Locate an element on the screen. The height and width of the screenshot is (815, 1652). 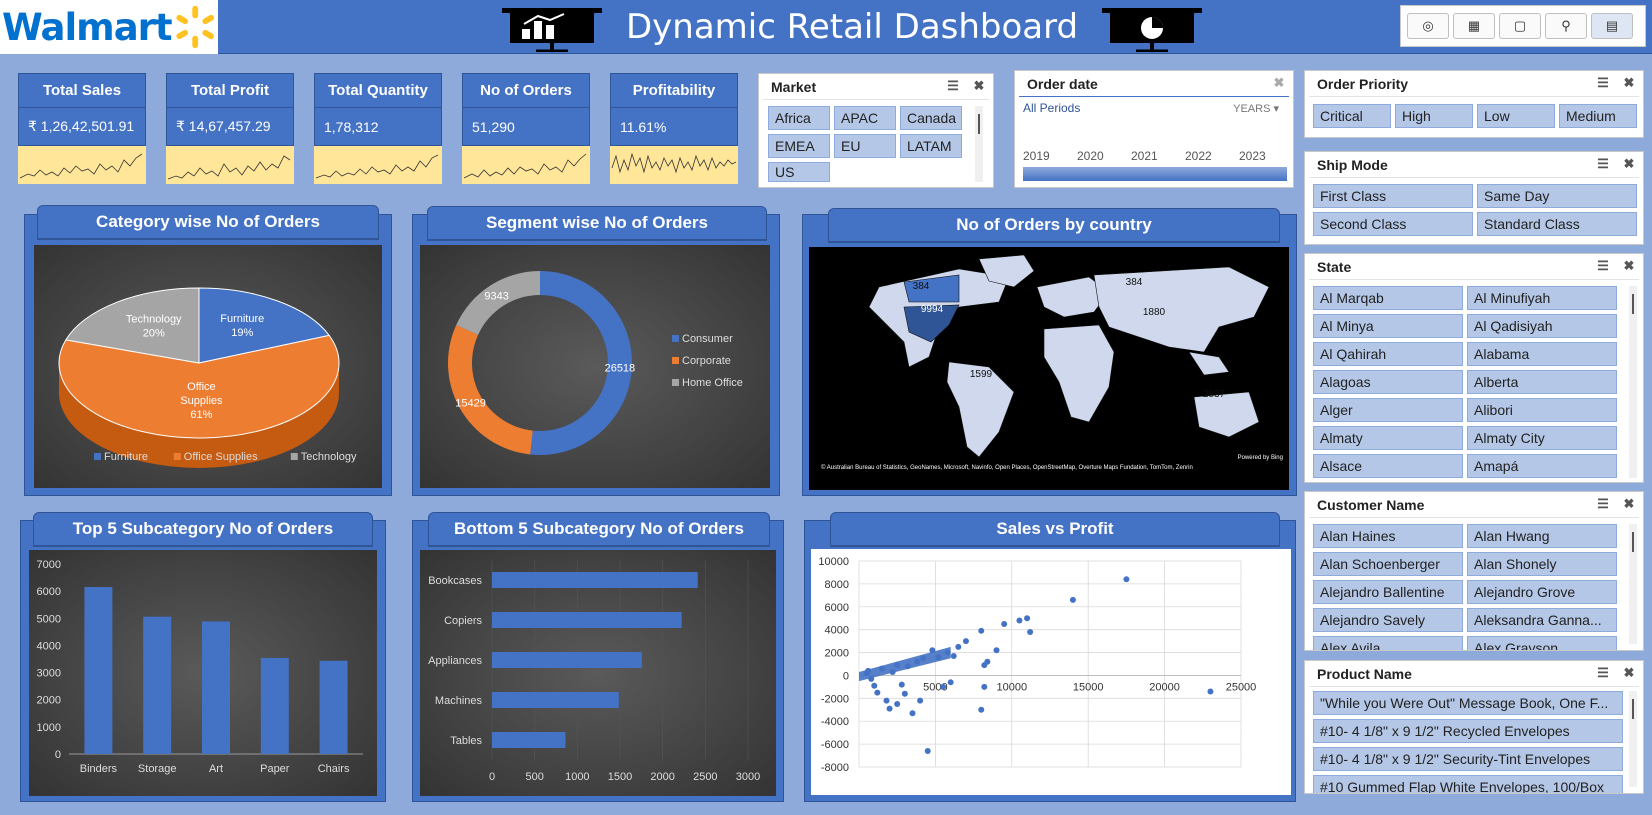
slicer-item: Amapá is located at coordinates (1542, 466).